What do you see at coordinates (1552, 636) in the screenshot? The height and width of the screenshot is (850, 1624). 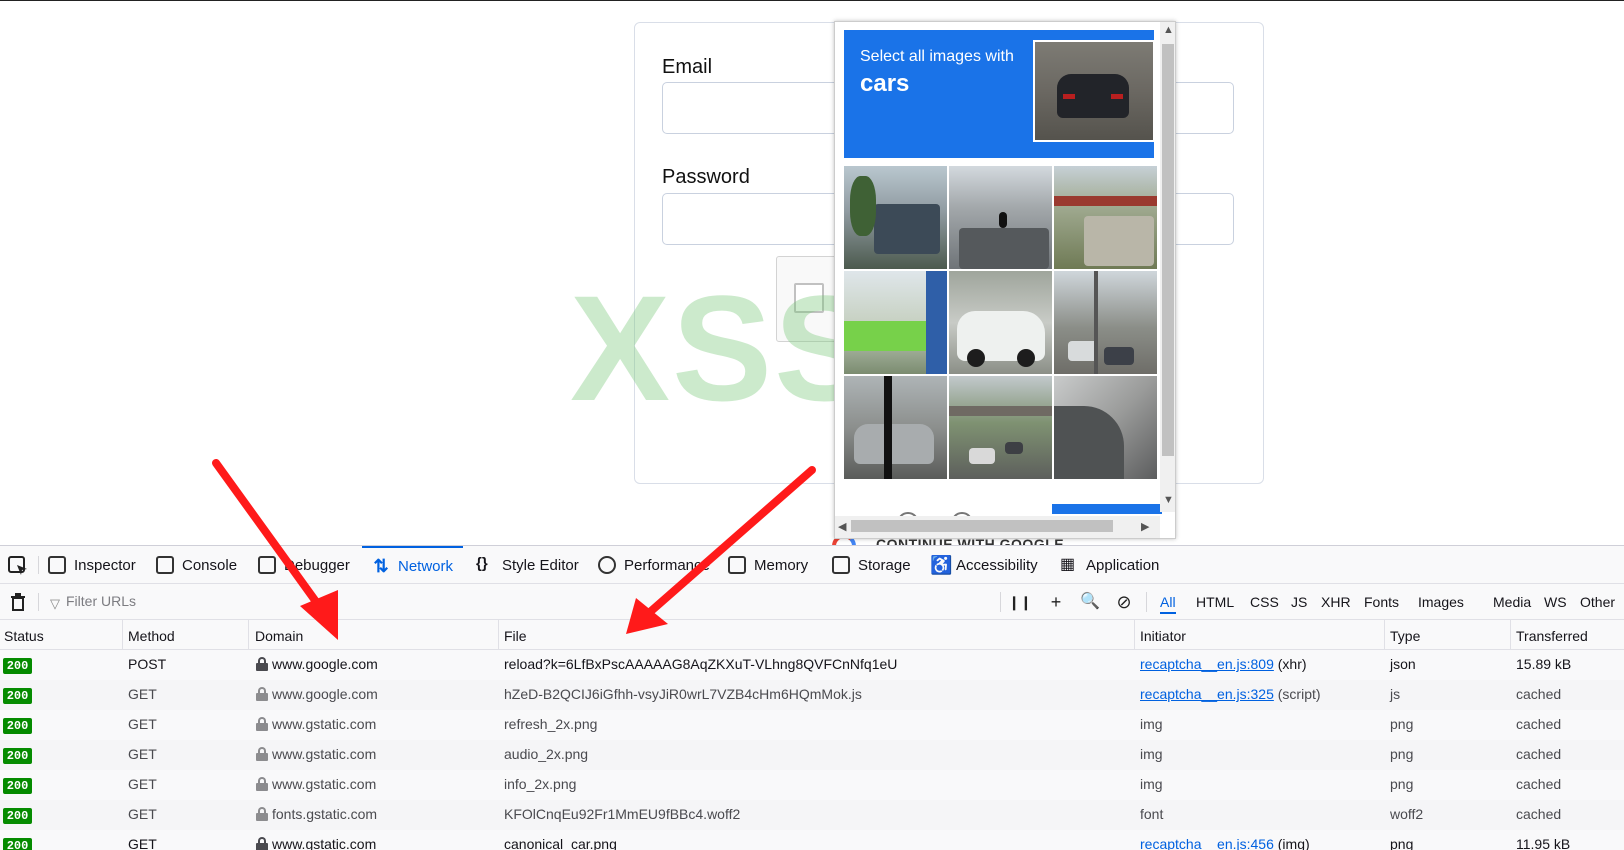 I see `column-transferred: Transferred` at bounding box center [1552, 636].